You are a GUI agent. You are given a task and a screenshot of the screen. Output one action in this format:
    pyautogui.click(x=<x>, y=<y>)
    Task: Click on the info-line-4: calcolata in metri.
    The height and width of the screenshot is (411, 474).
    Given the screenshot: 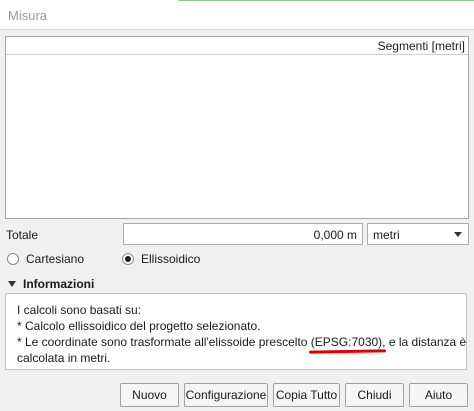 What is the action you would take?
    pyautogui.click(x=64, y=358)
    